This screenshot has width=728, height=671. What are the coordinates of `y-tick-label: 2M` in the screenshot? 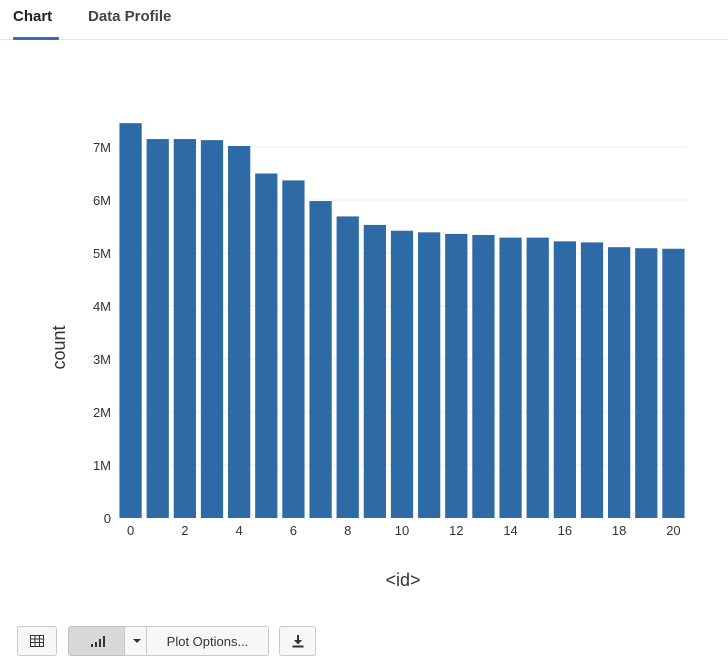 It's located at (102, 412).